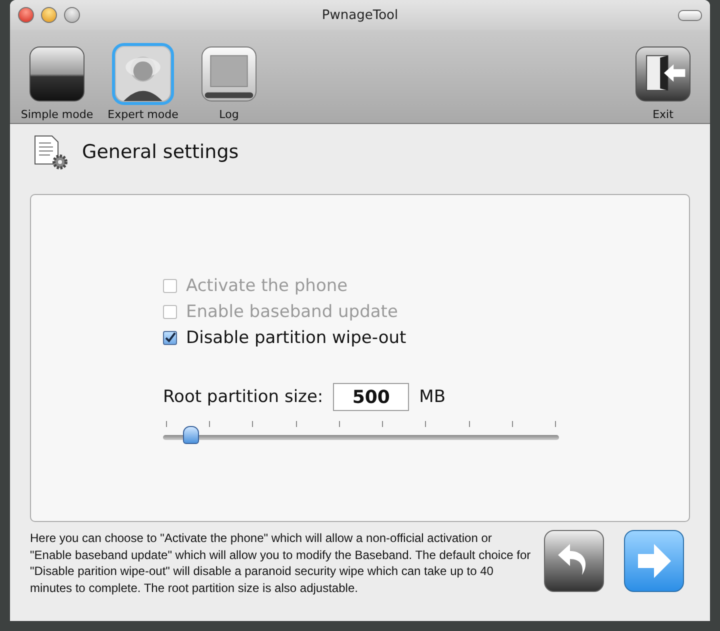 The height and width of the screenshot is (631, 720). I want to click on document-gear-icon, so click(50, 152).